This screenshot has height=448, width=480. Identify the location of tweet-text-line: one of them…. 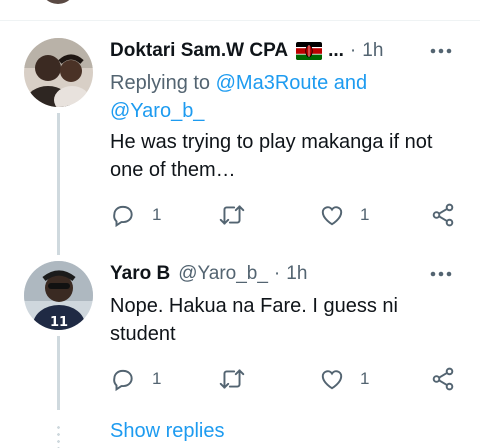
(173, 170).